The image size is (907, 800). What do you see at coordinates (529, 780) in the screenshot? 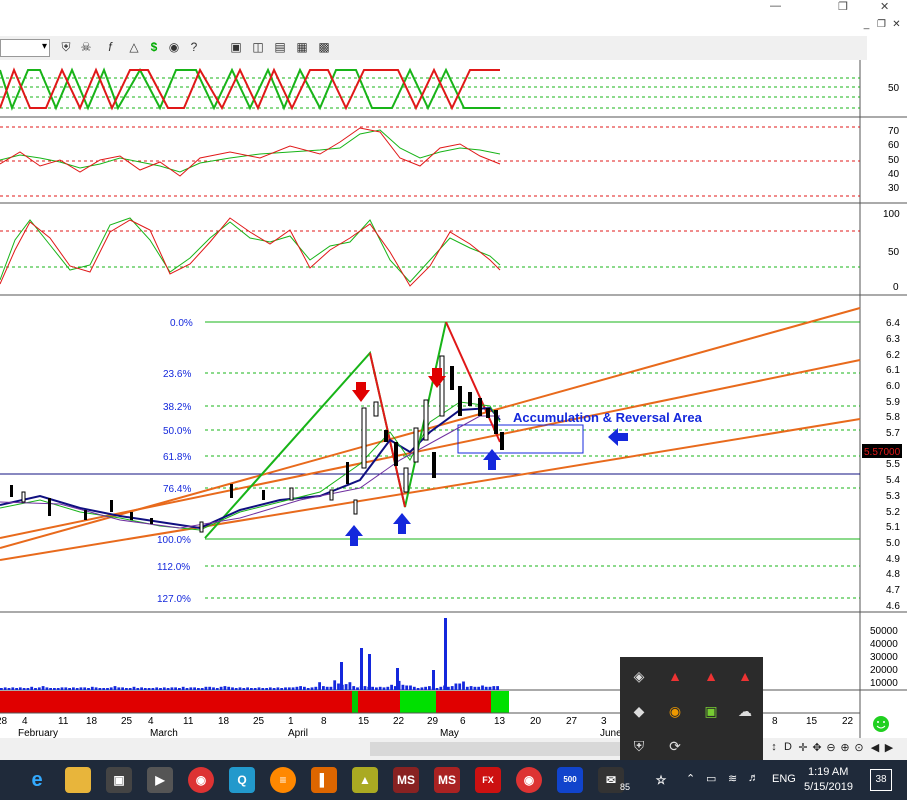
I see `app-red-icon: ◉` at bounding box center [529, 780].